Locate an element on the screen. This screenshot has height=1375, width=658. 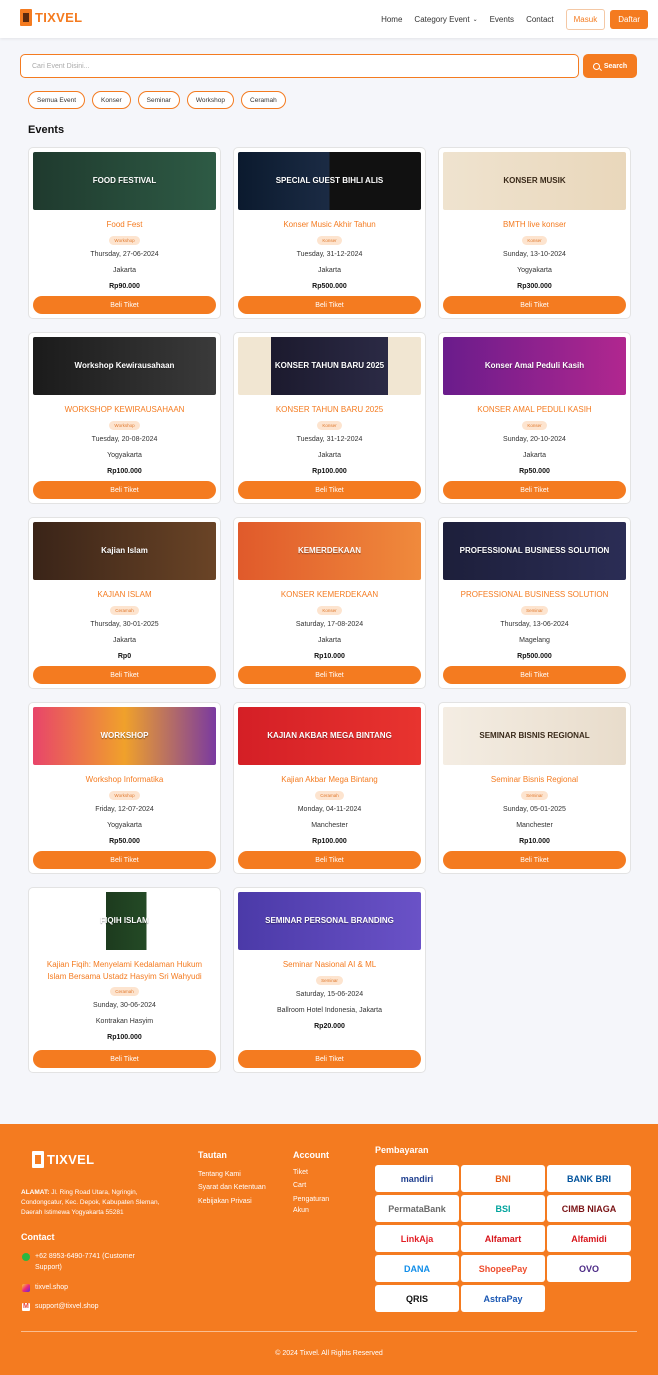
event-title: Seminar Bisnis Regional is located at coordinates (534, 780).